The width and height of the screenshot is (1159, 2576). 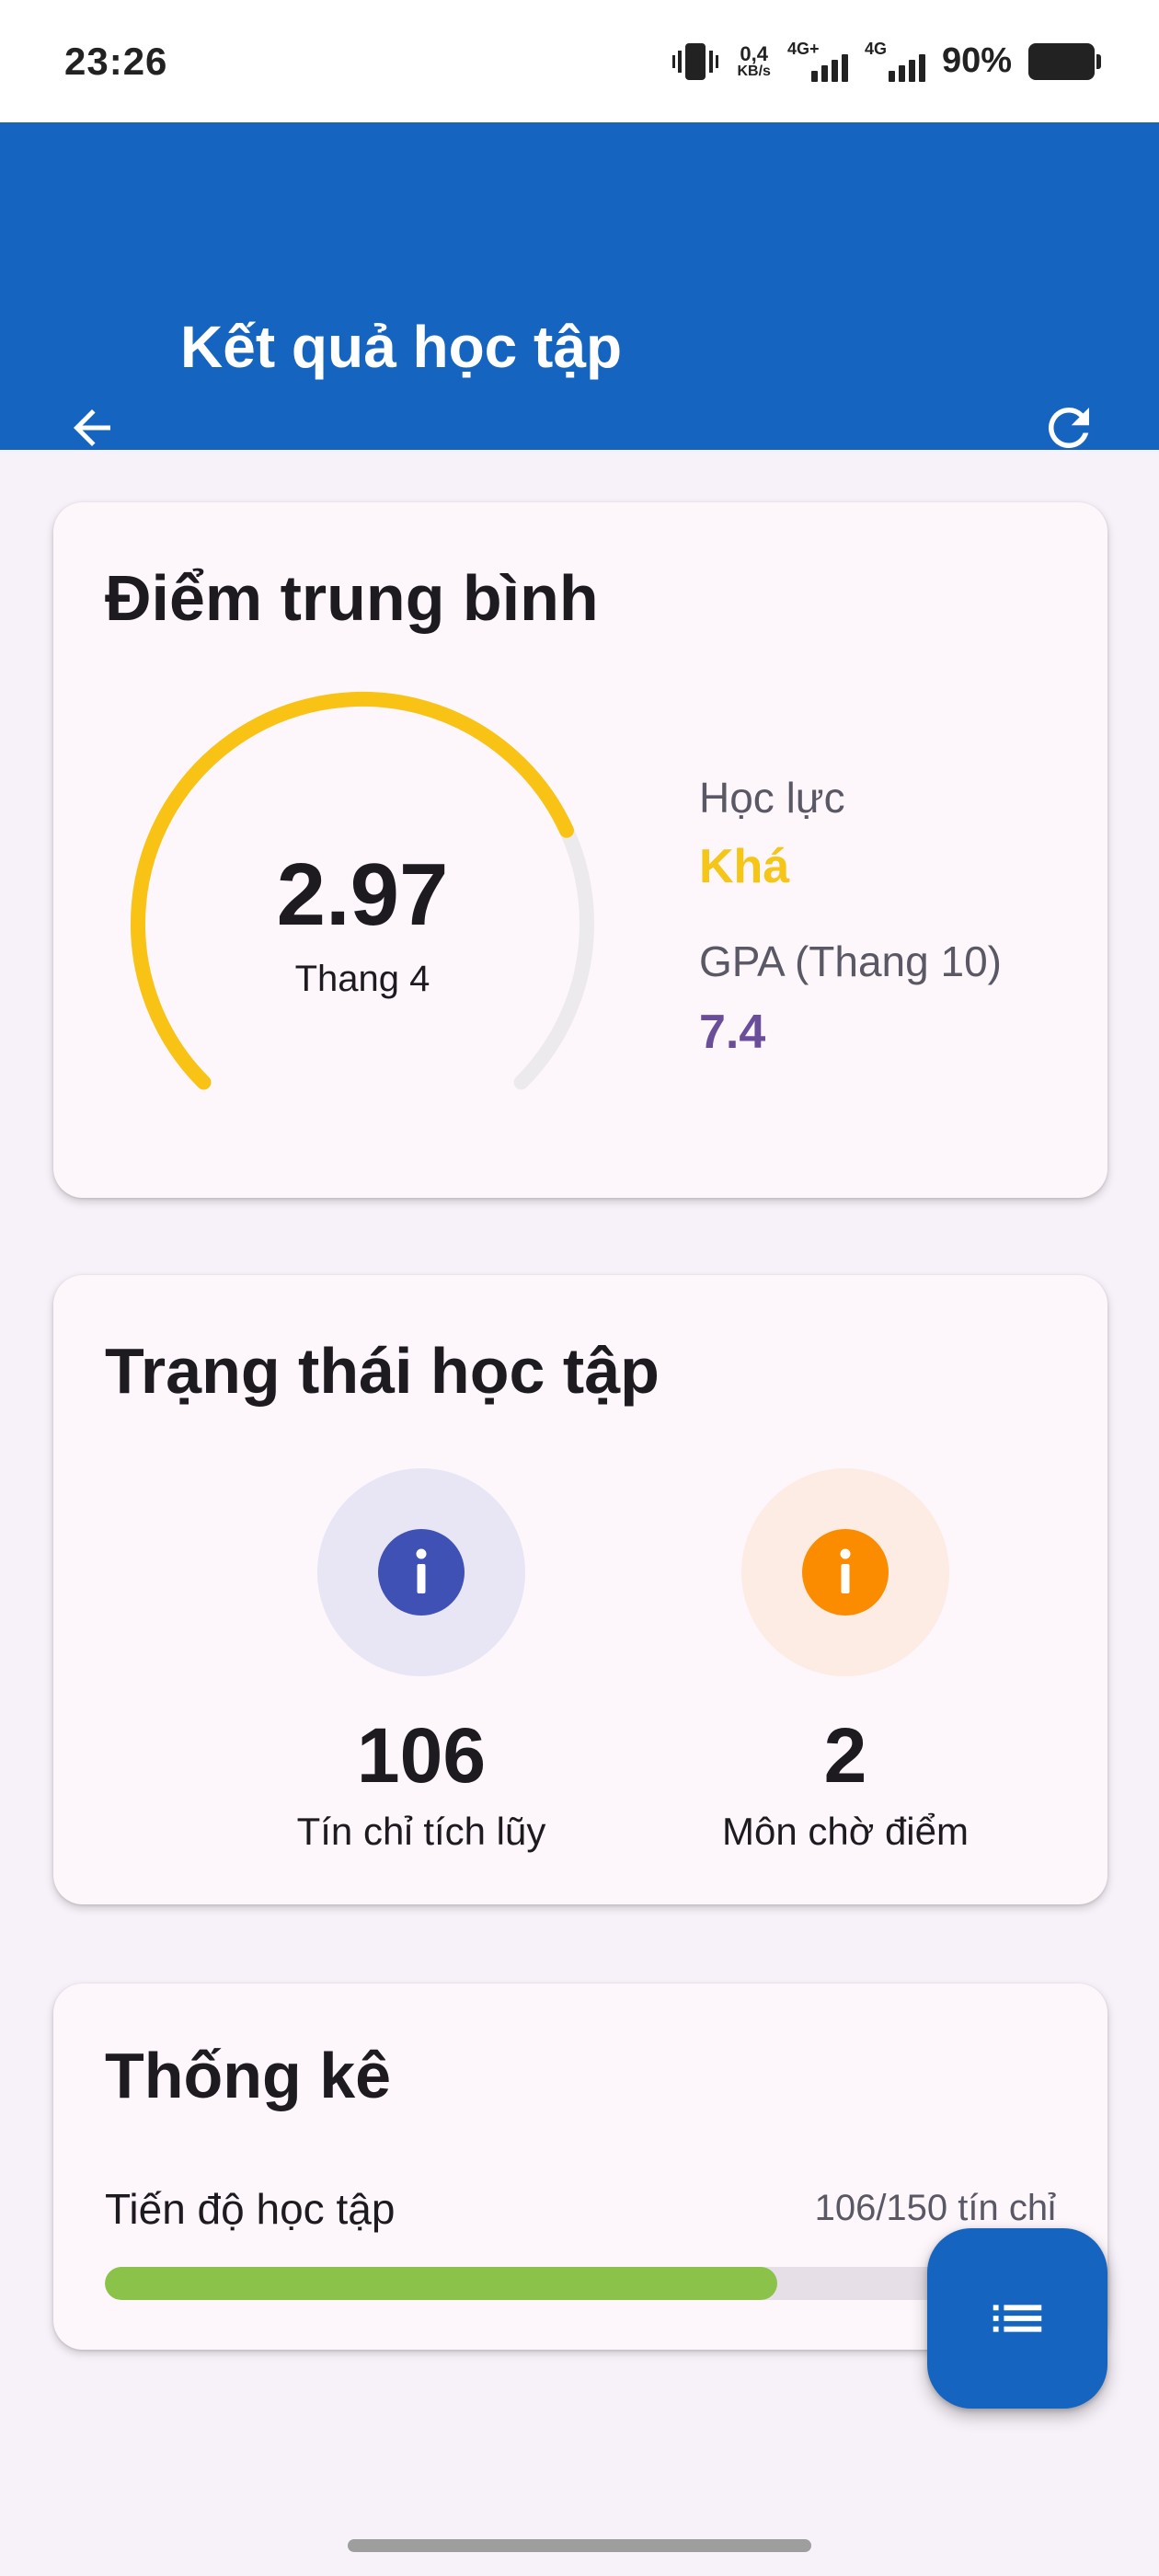 I want to click on academic-rank-label: Học lực, so click(x=772, y=798).